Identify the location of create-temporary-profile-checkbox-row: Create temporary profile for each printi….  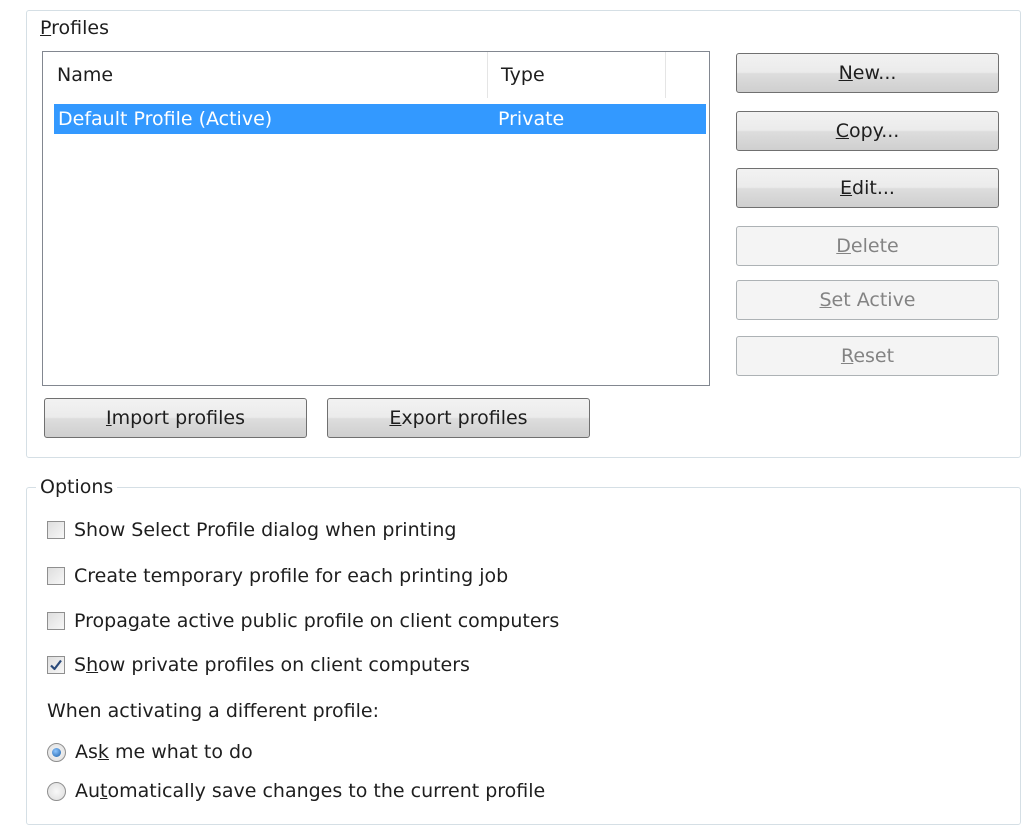
(277, 576).